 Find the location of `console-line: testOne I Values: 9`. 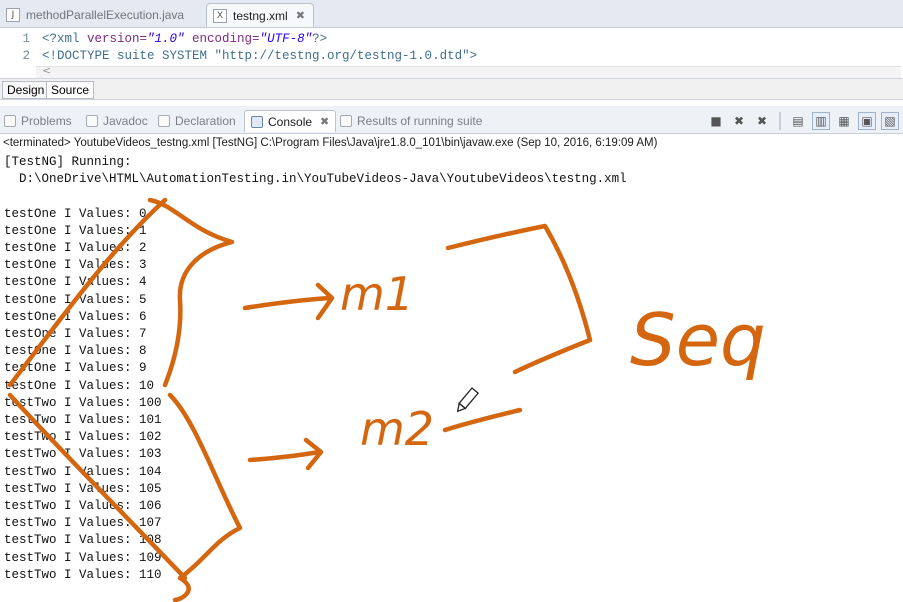

console-line: testOne I Values: 9 is located at coordinates (75, 368).